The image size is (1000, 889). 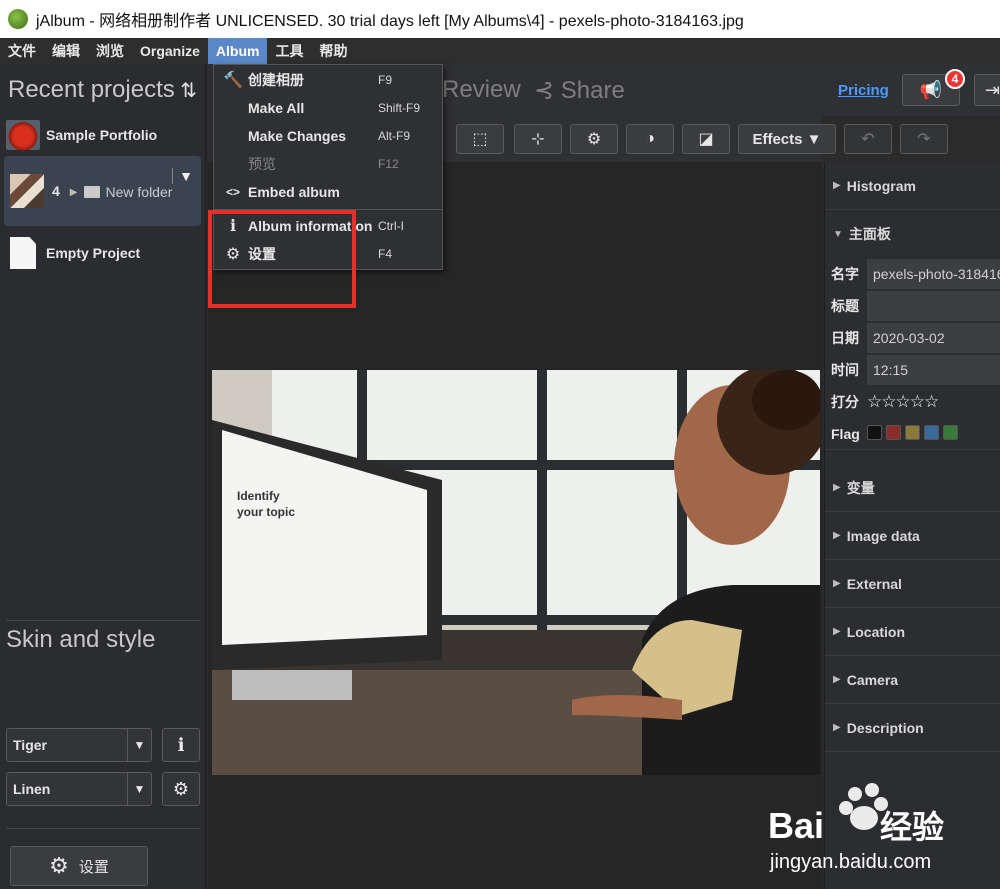 I want to click on adjust-button: ⚙, so click(x=594, y=139).